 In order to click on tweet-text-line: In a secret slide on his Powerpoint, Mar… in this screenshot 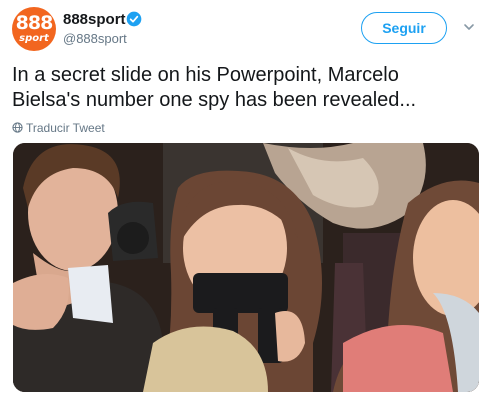, I will do `click(205, 75)`.